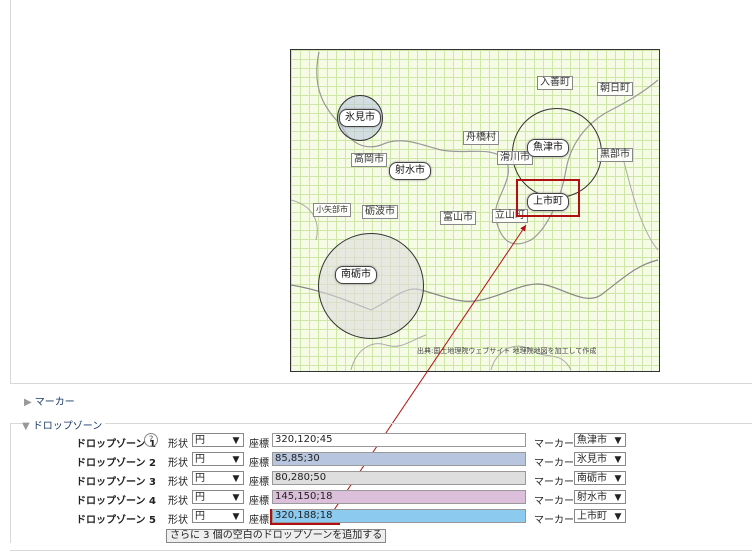 The image size is (752, 555). I want to click on marker-select-value: 射水市, so click(592, 497).